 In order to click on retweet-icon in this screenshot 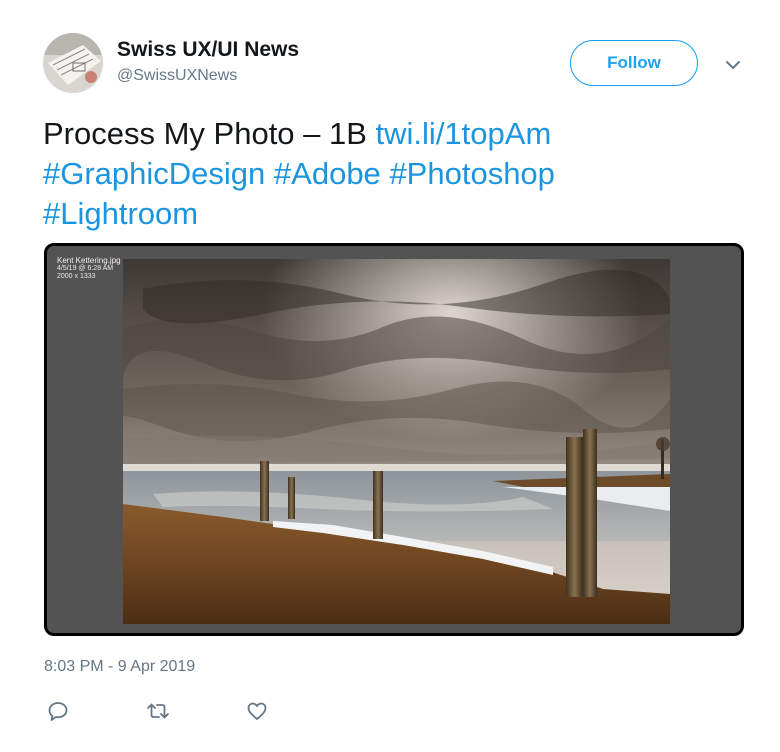, I will do `click(157, 711)`.